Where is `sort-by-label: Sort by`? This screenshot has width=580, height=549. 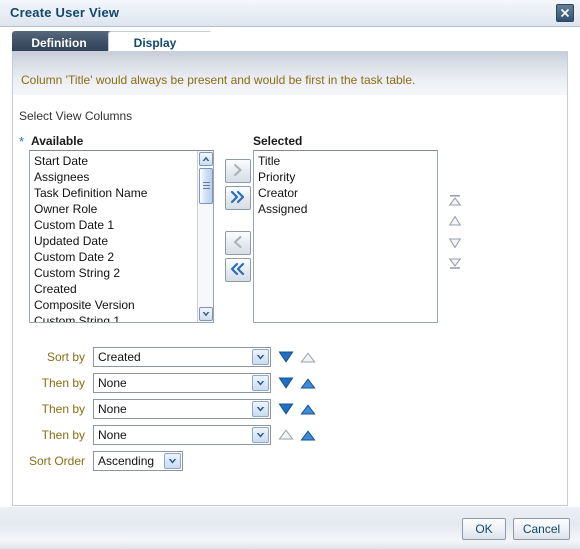 sort-by-label: Sort by is located at coordinates (65, 357).